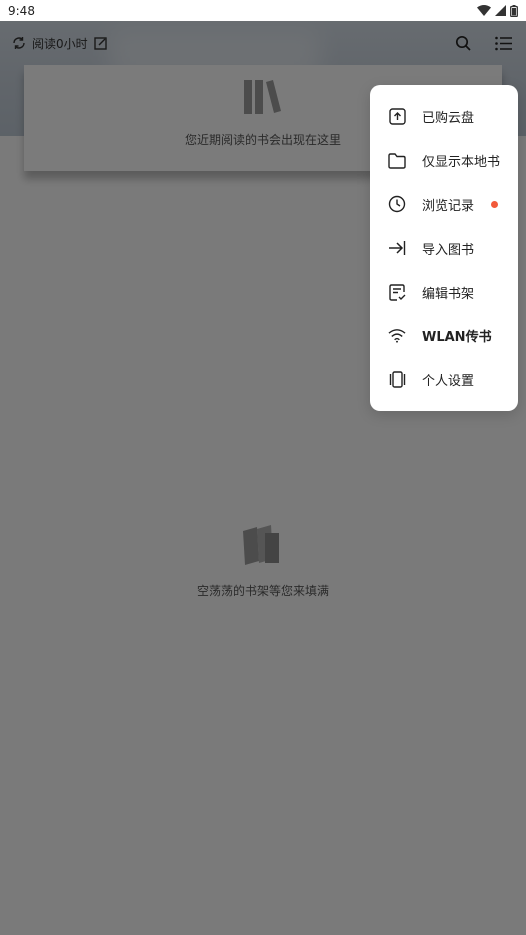 The image size is (526, 935). What do you see at coordinates (397, 204) in the screenshot?
I see `clock-icon` at bounding box center [397, 204].